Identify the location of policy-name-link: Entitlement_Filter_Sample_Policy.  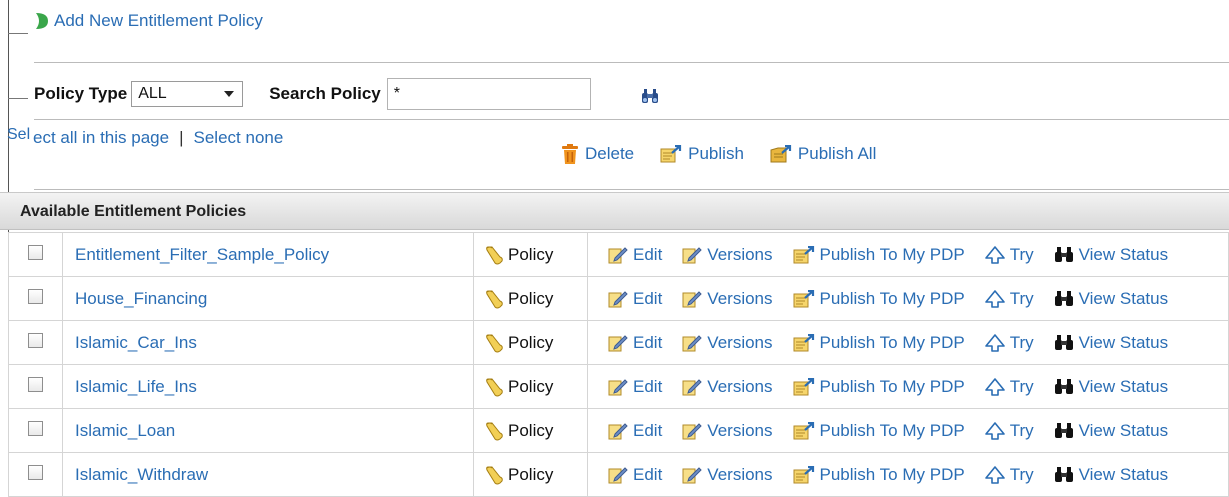
(202, 254).